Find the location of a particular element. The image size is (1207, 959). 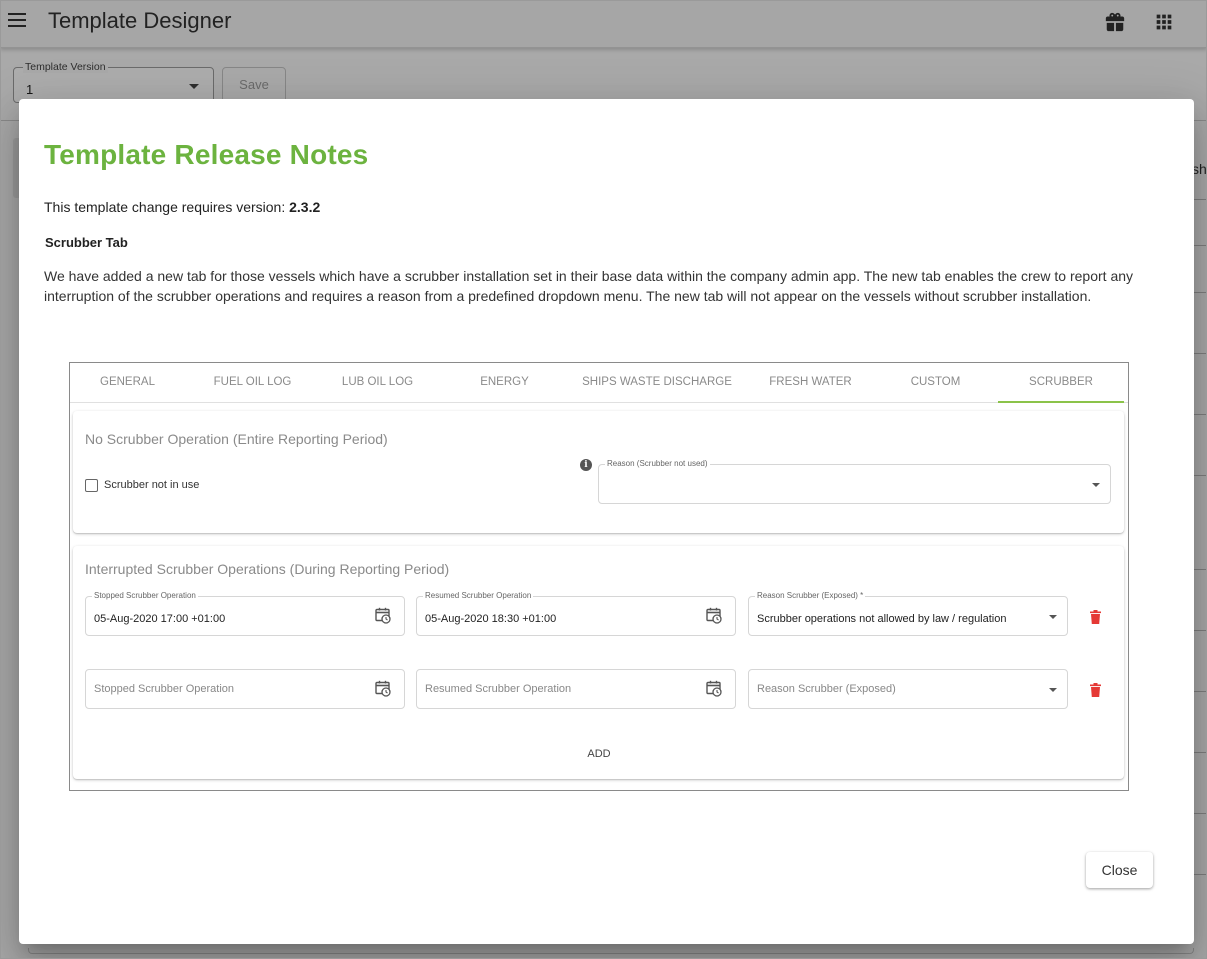

stopped-scrubber-operation-value: 05-Aug-2020 17:00 +01:00 is located at coordinates (160, 619).